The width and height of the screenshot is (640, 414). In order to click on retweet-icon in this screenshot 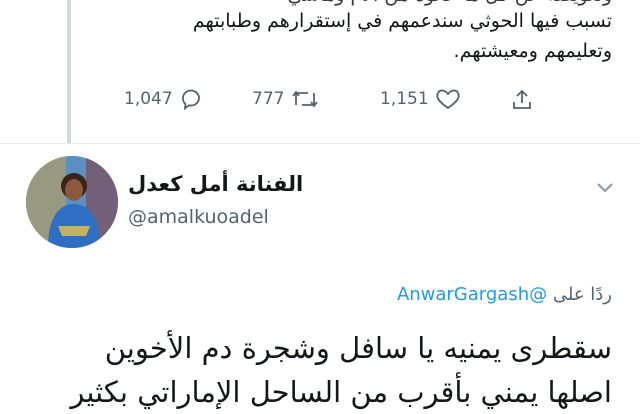, I will do `click(305, 99)`.